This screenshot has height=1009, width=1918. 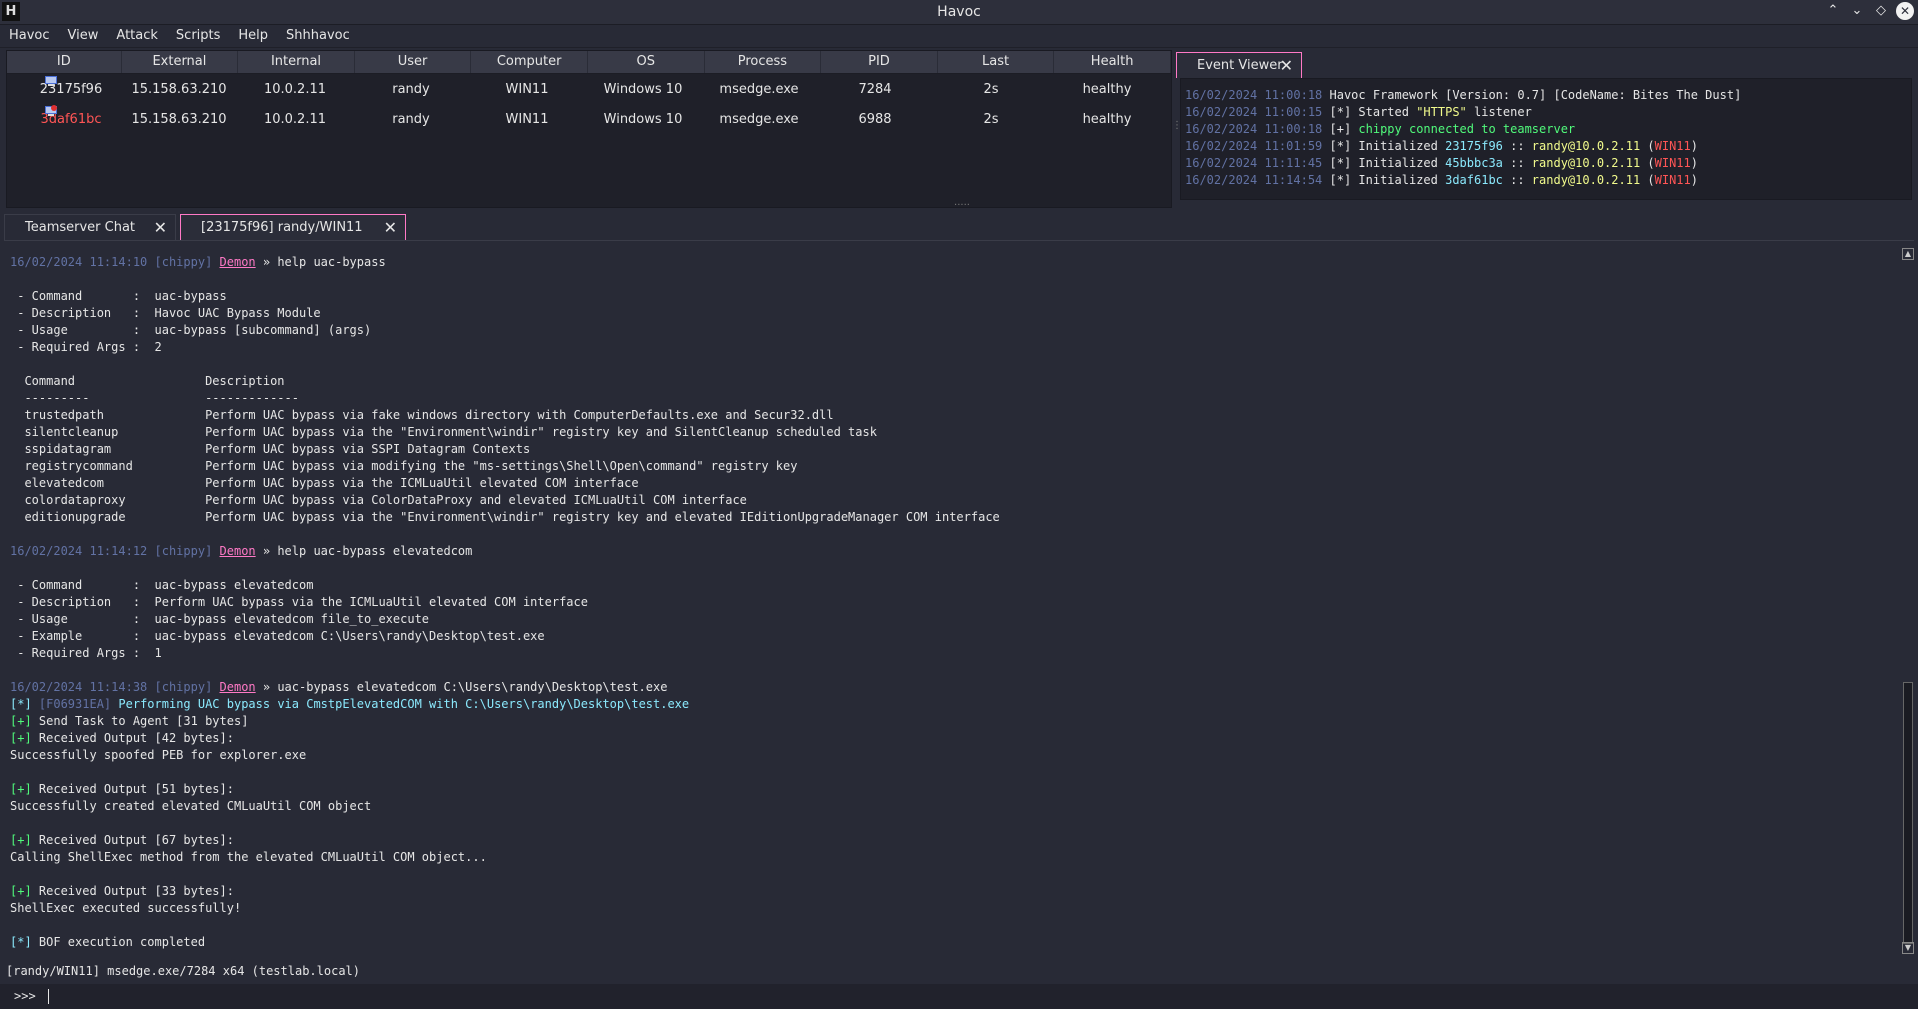 I want to click on tab-event-viewer: Event Viewer ✕, so click(x=1239, y=65).